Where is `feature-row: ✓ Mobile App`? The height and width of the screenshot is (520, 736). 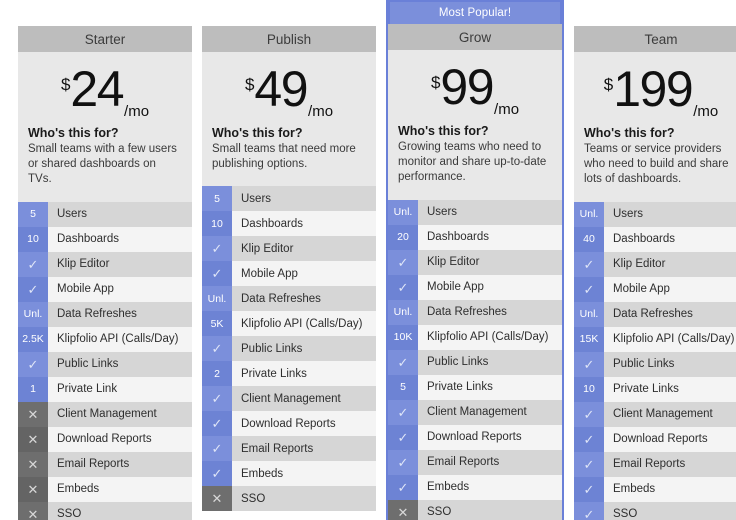
feature-row: ✓ Mobile App is located at coordinates (289, 274).